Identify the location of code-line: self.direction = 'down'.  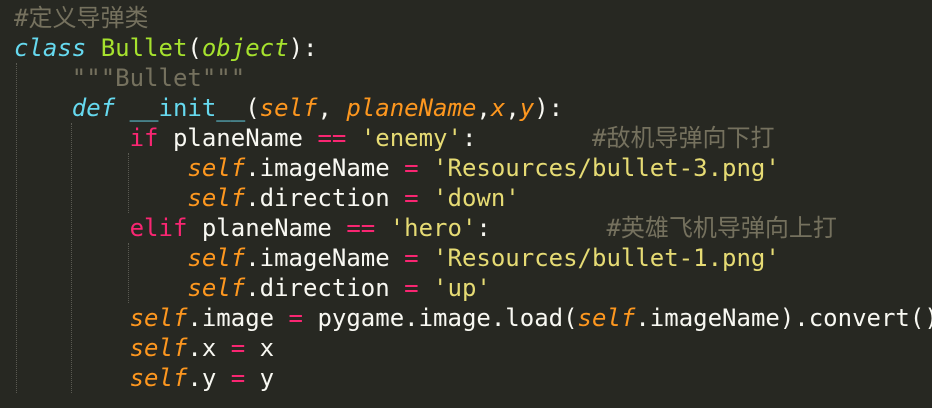
(267, 198).